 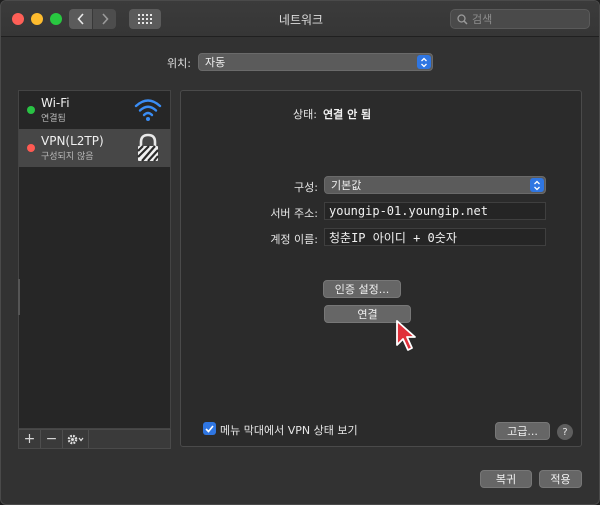 I want to click on configuration-popup: 기본값, so click(x=435, y=185).